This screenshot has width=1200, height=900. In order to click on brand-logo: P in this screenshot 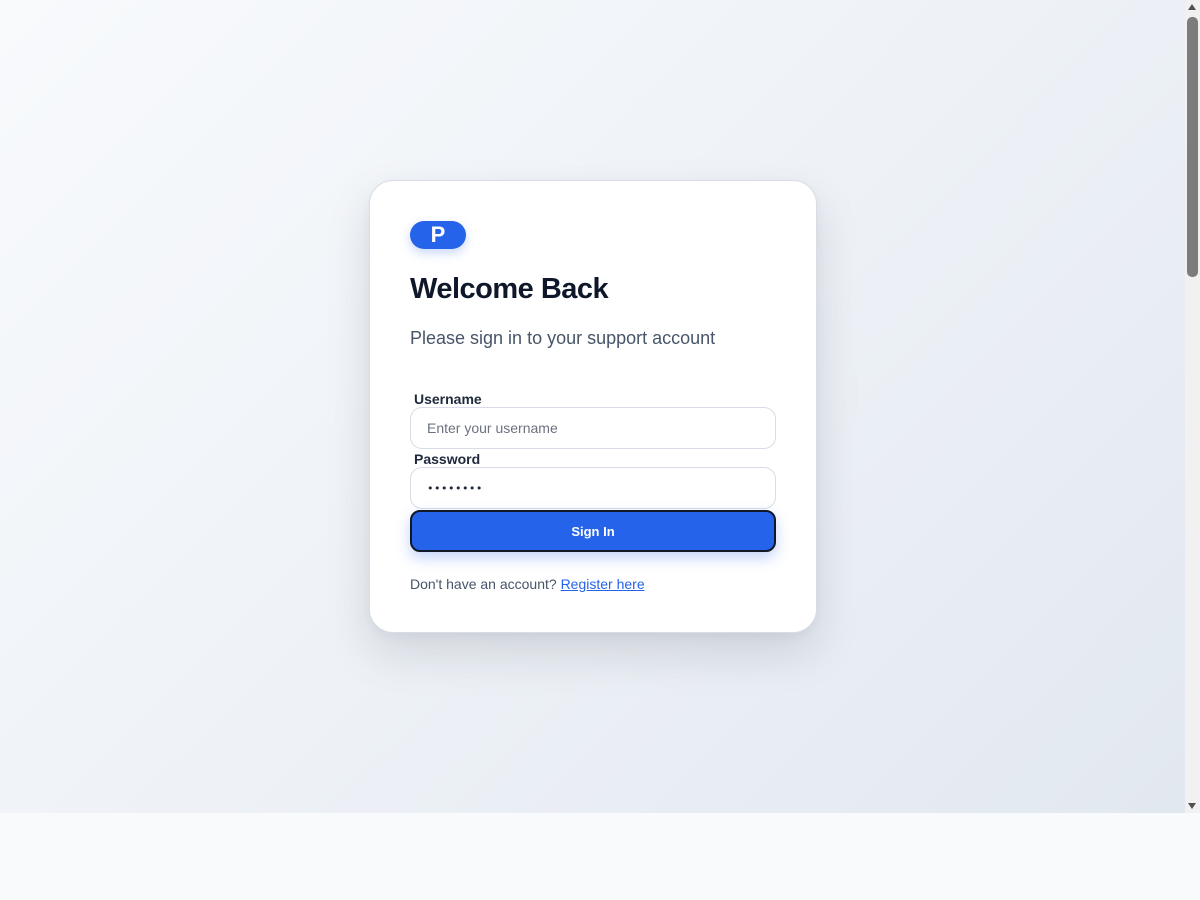, I will do `click(438, 235)`.